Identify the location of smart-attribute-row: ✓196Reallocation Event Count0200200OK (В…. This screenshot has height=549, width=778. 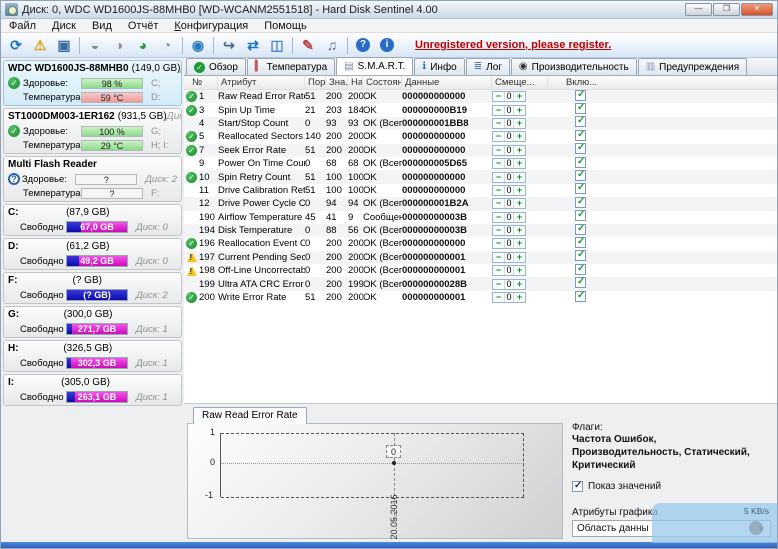
(480, 243).